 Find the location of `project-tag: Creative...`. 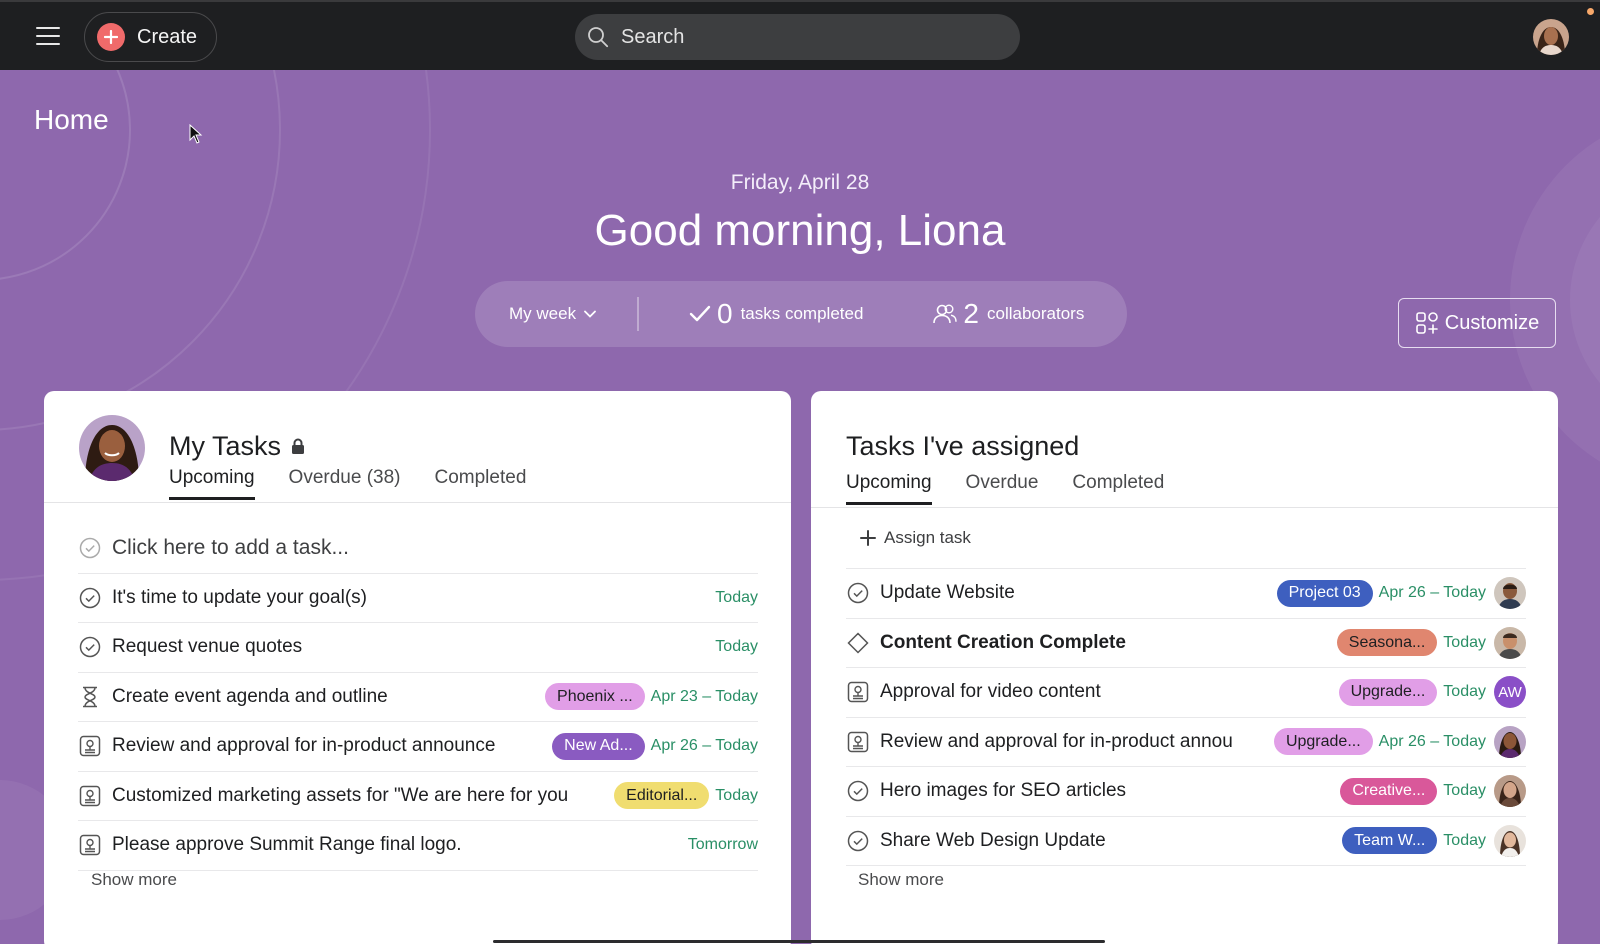

project-tag: Creative... is located at coordinates (1389, 791).